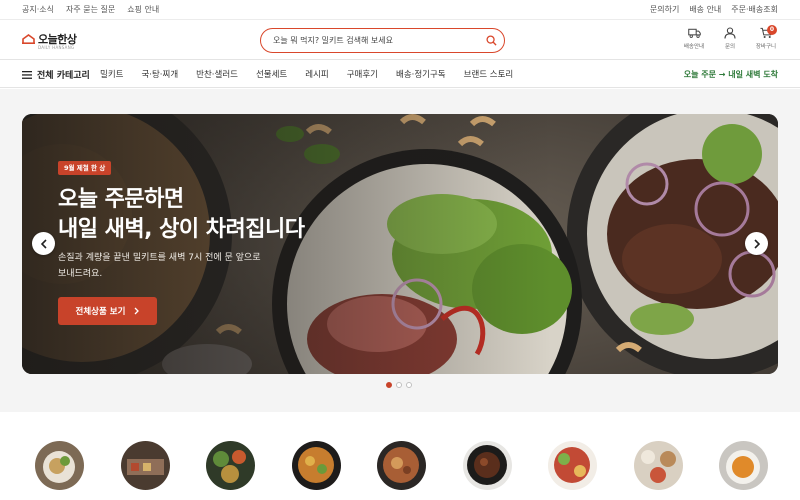 The height and width of the screenshot is (500, 800). I want to click on inquiry-label: 문의, so click(730, 47).